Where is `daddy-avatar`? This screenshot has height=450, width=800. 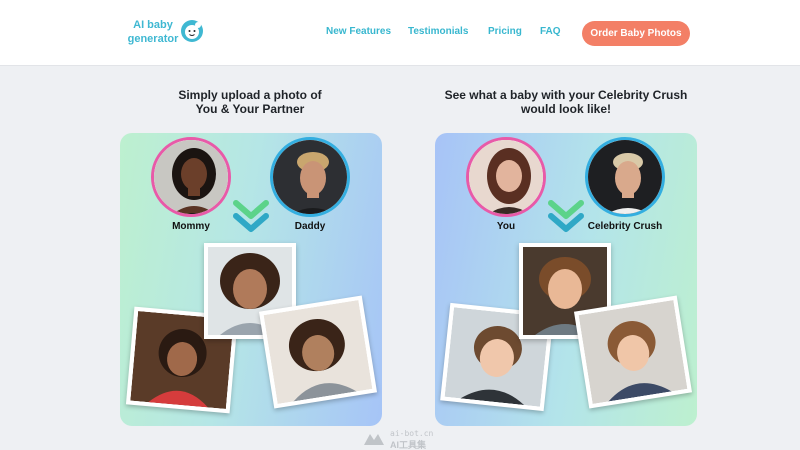
daddy-avatar is located at coordinates (310, 177).